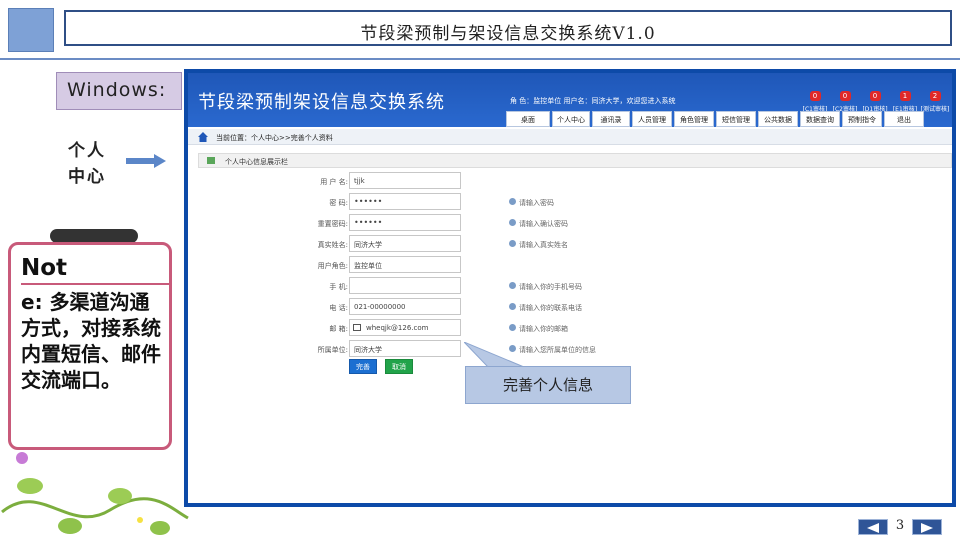 The image size is (960, 540). What do you see at coordinates (338, 308) in the screenshot?
I see `field-label: 电 话:` at bounding box center [338, 308].